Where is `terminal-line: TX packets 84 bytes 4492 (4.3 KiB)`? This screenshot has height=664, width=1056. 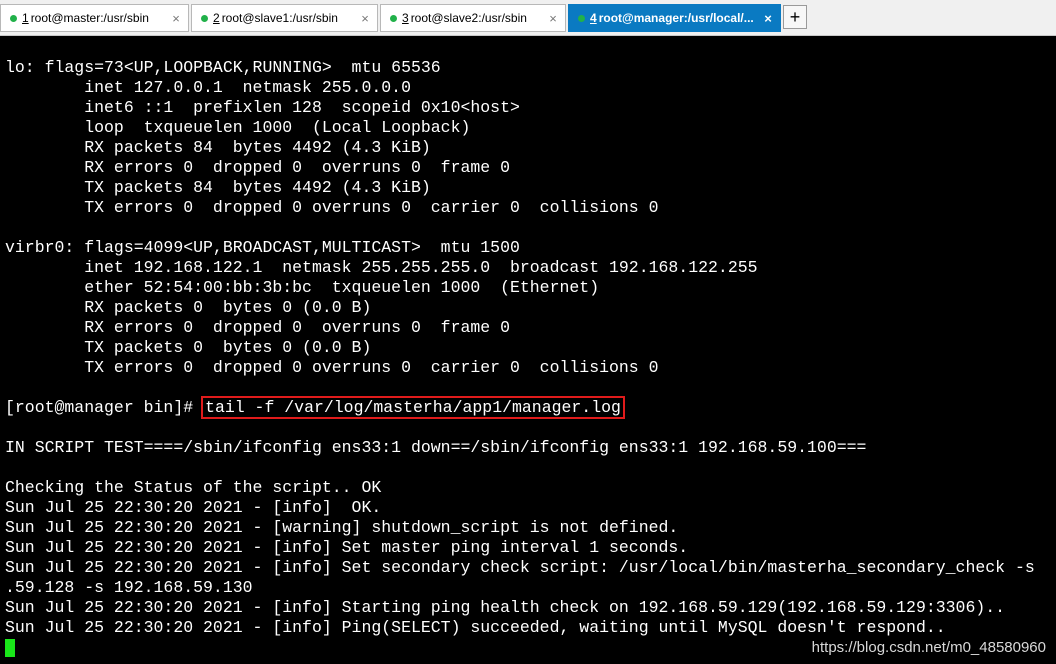 terminal-line: TX packets 84 bytes 4492 (4.3 KiB) is located at coordinates (218, 187).